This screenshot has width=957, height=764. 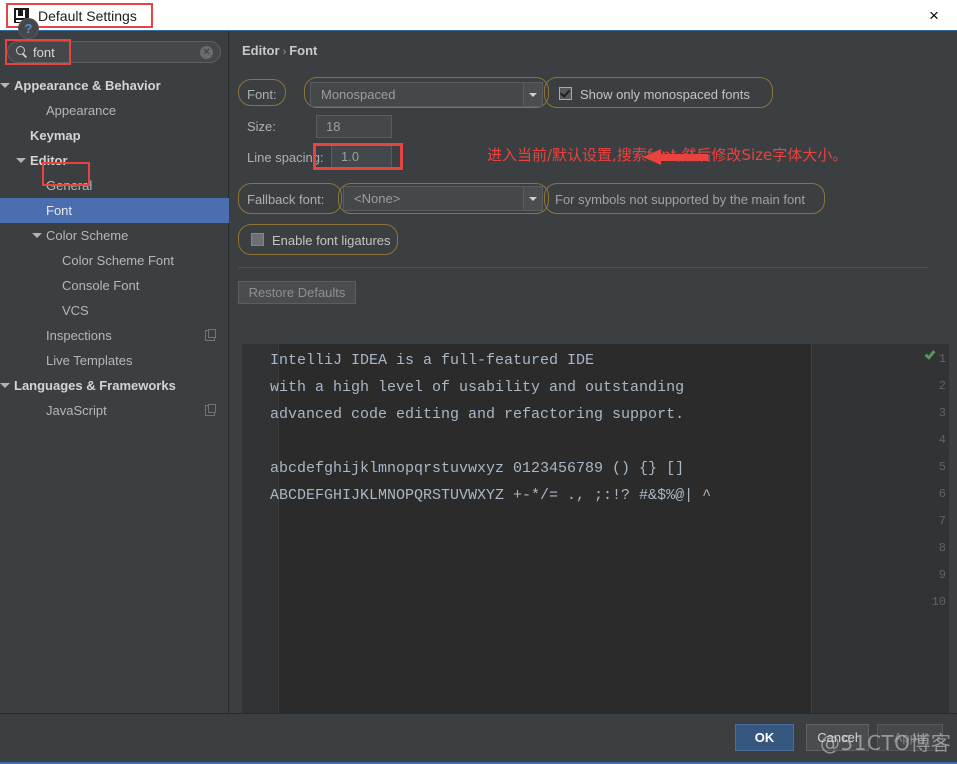 What do you see at coordinates (79, 335) in the screenshot?
I see `sidebar-item-label: Inspections` at bounding box center [79, 335].